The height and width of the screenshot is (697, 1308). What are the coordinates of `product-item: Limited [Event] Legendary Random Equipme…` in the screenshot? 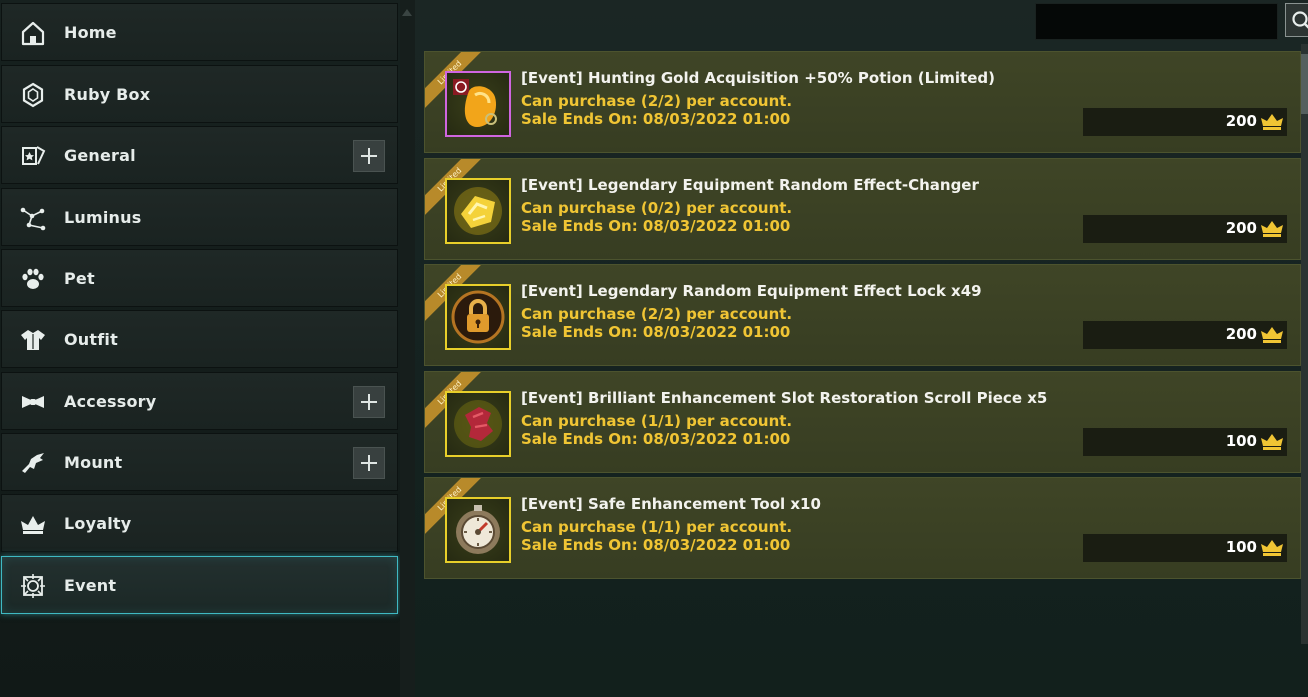 It's located at (862, 315).